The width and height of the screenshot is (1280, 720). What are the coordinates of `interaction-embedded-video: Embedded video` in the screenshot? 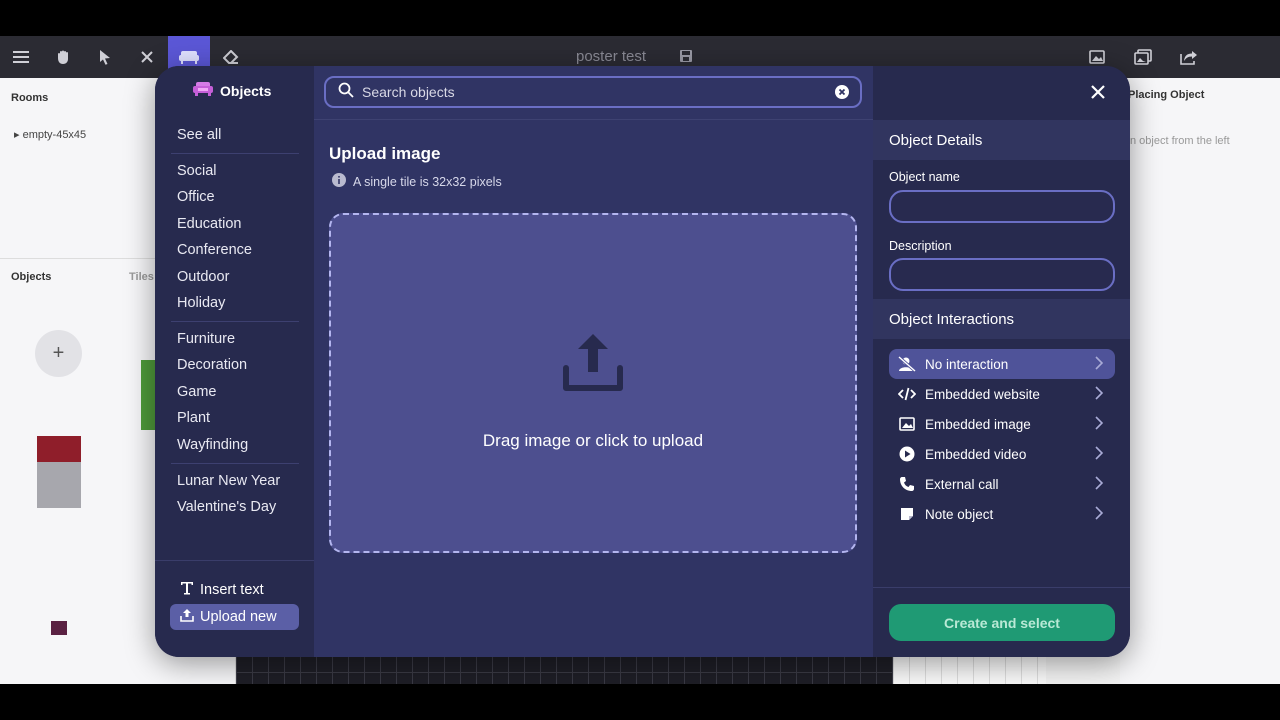 It's located at (1002, 454).